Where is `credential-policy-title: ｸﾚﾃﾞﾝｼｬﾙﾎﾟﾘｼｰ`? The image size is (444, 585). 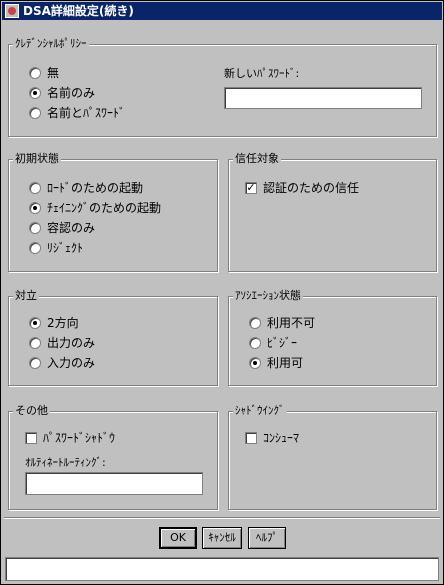 credential-policy-title: ｸﾚﾃﾞﾝｼｬﾙﾎﾟﾘｼｰ is located at coordinates (51, 44).